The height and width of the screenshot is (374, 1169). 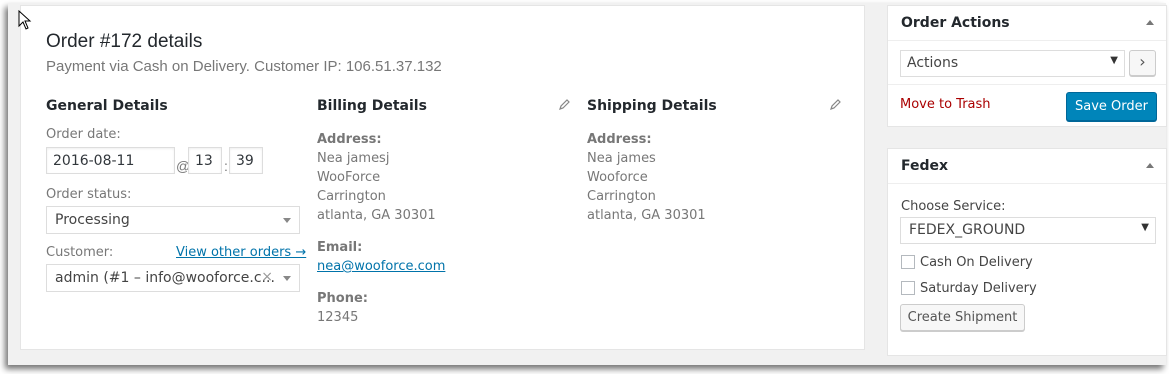 What do you see at coordinates (621, 196) in the screenshot?
I see `shipping-address-line: Carrington` at bounding box center [621, 196].